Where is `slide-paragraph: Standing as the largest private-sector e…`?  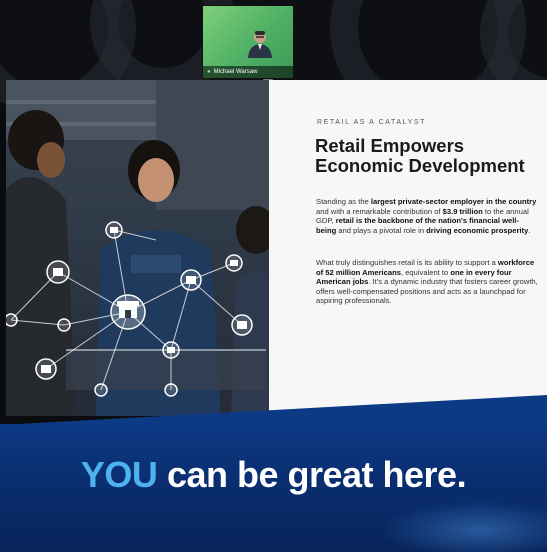
slide-paragraph: Standing as the largest private-sector e… is located at coordinates (426, 216).